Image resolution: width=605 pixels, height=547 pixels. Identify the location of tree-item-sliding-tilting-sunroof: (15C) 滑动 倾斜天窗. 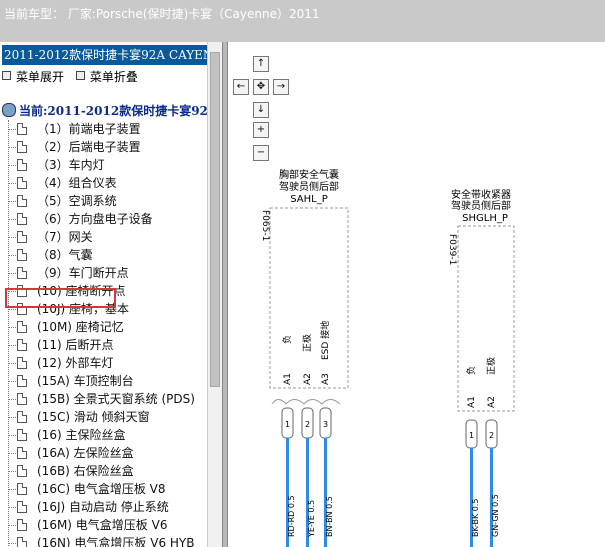
(104, 417).